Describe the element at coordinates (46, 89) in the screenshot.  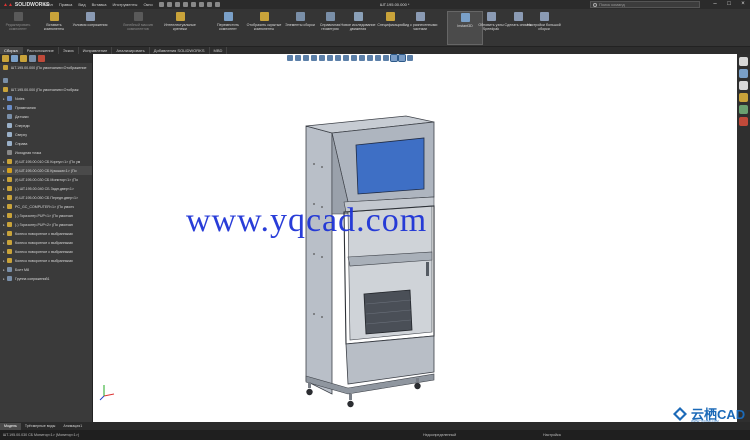
I see `fm-root-assembly: ШТ.195.00.000 (По умолчанию<Отображ` at that location.